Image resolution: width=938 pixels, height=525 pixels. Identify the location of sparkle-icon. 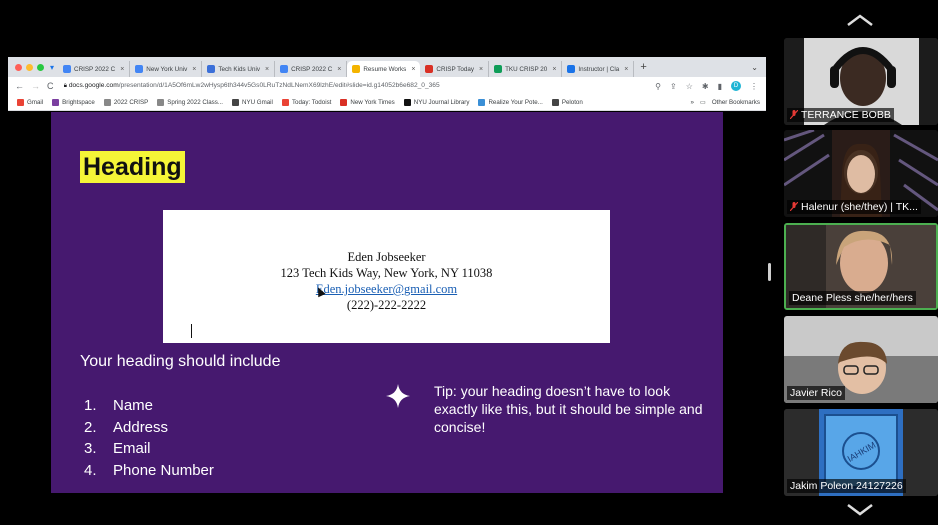
(398, 396).